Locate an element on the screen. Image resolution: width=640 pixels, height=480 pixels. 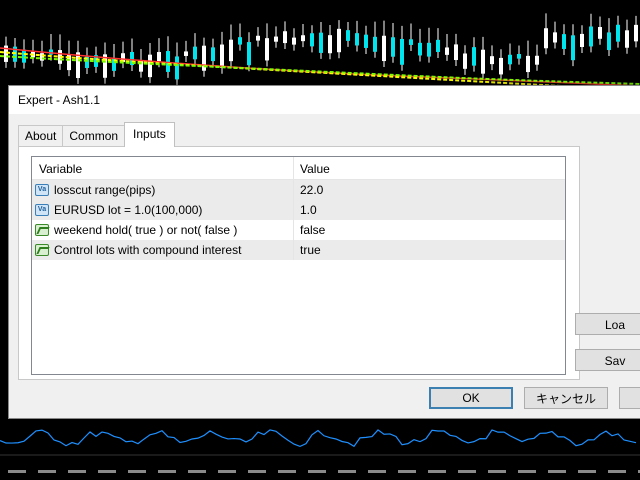
column-header-value: Value is located at coordinates (312, 168).